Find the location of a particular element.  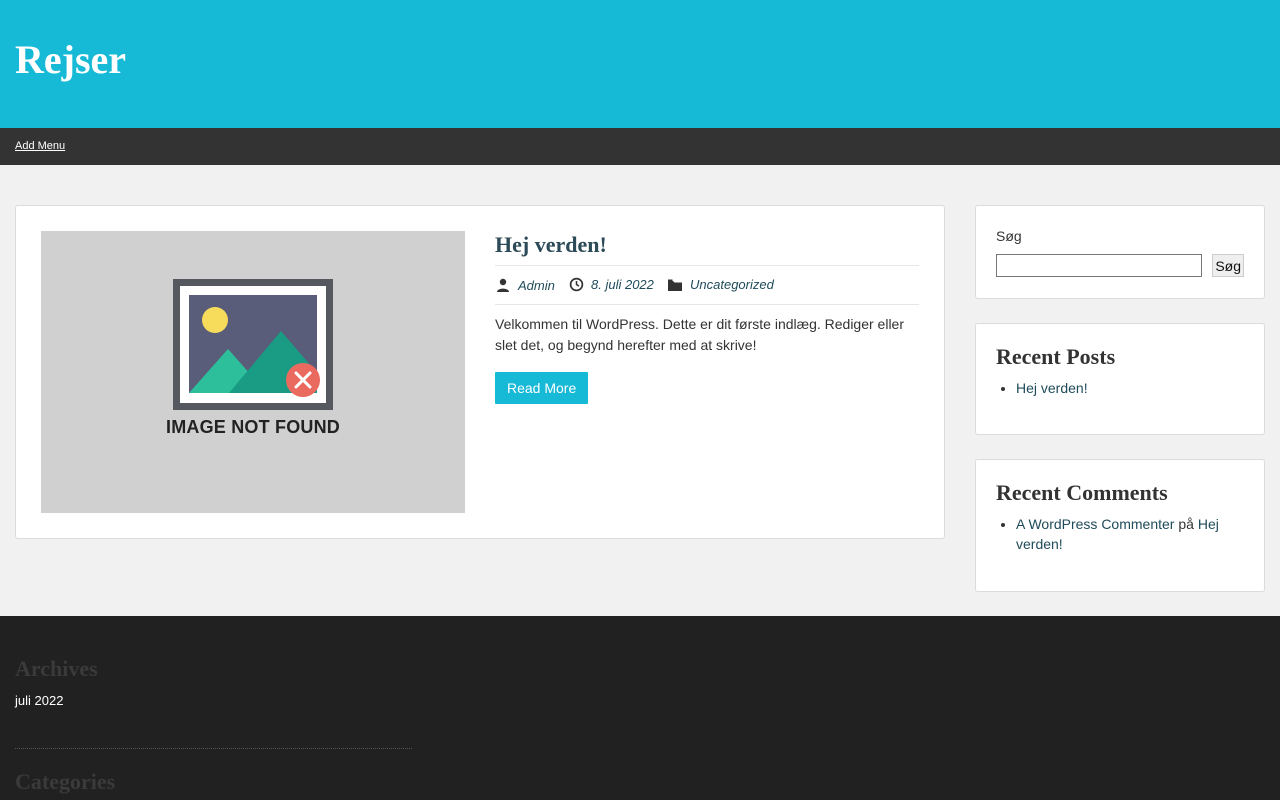

comment-author-link: A WordPress Commenter is located at coordinates (1095, 524).